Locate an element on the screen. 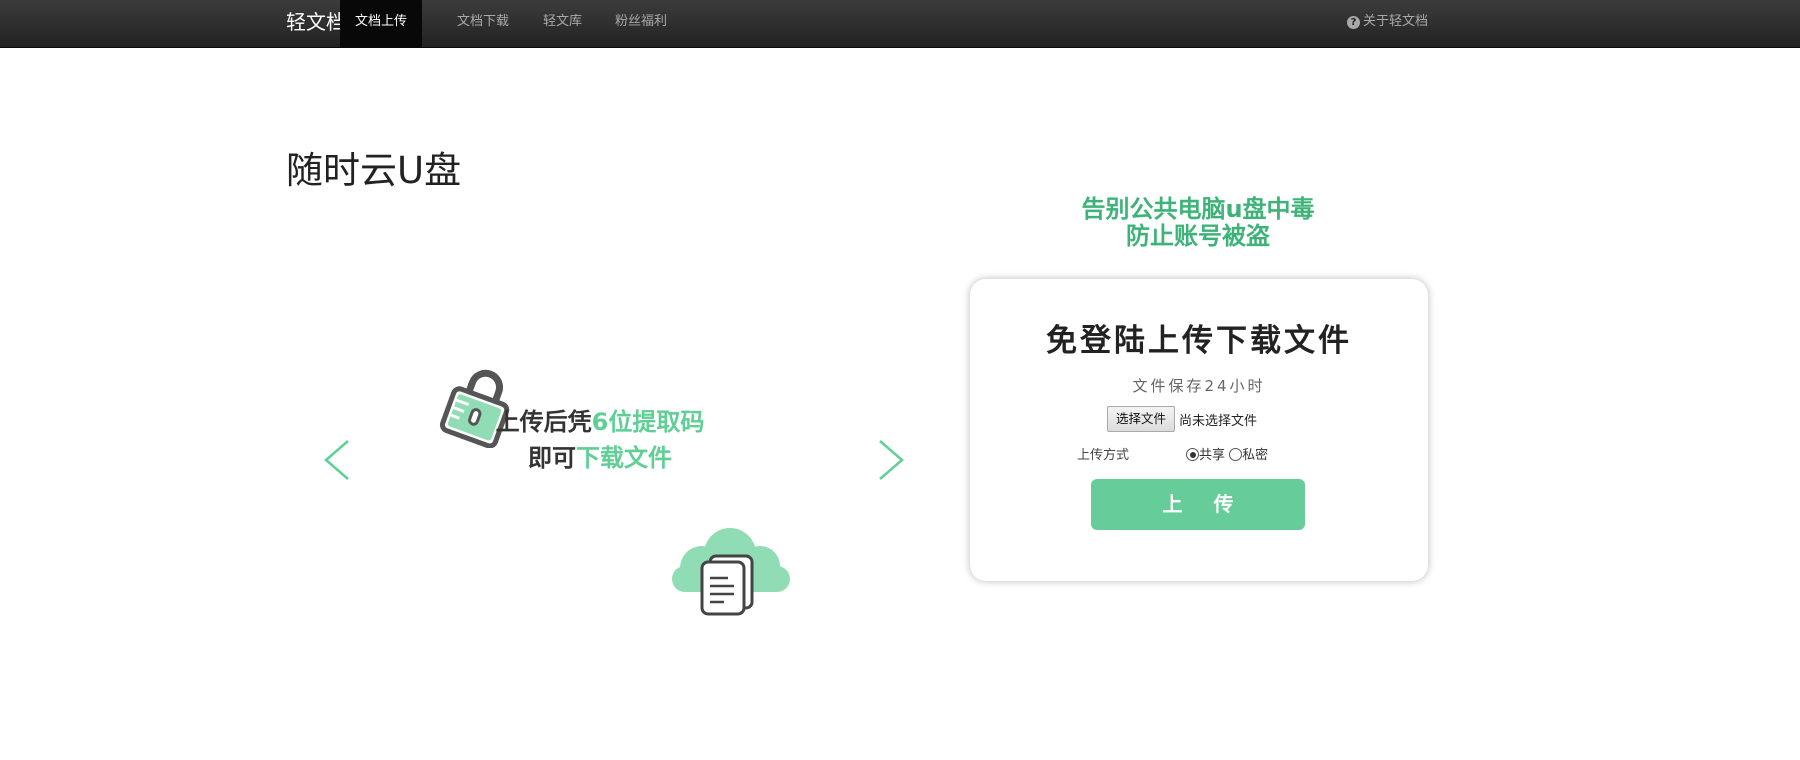 The image size is (1800, 760). retention-note: 文件保存24小时 is located at coordinates (1199, 386).